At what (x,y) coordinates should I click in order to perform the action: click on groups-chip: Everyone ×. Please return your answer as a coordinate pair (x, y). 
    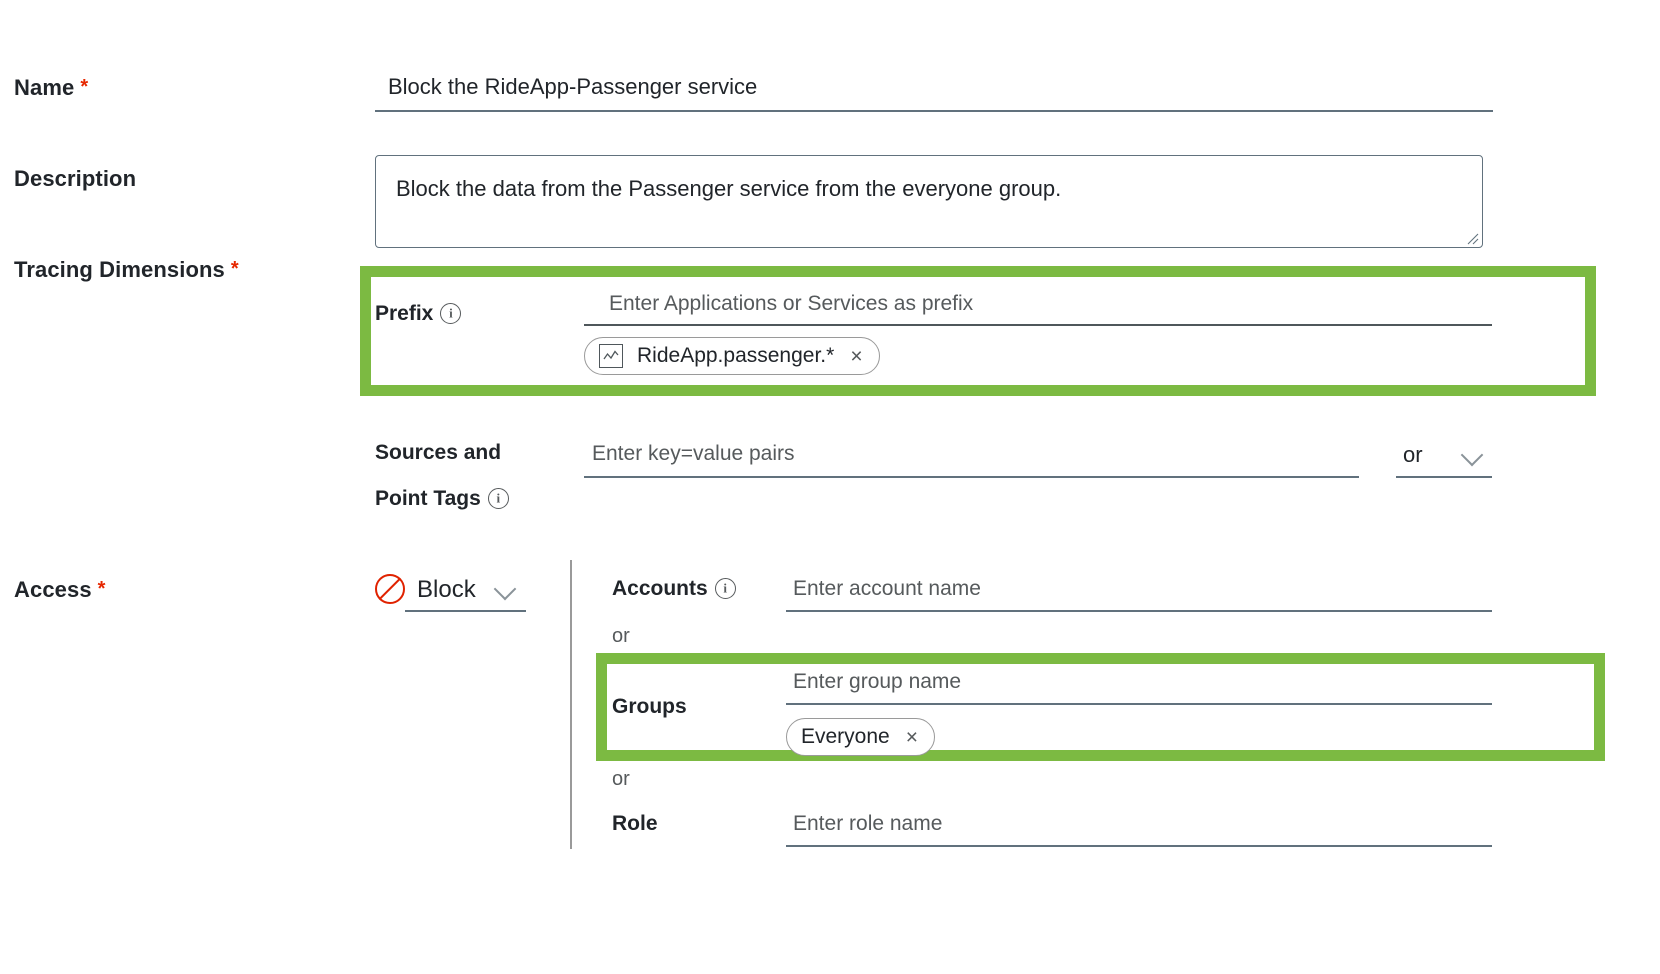
    Looking at the image, I should click on (860, 737).